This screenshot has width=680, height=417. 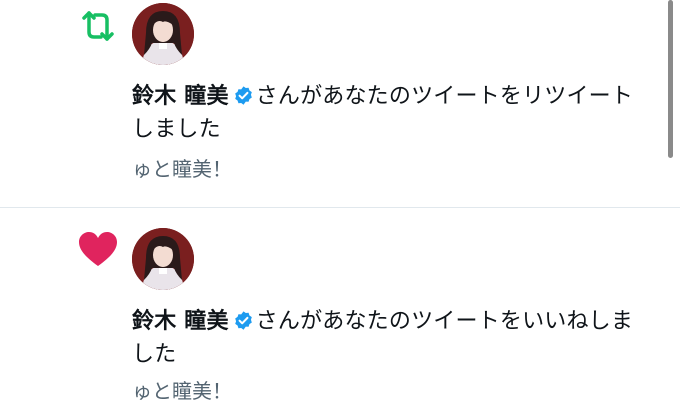 What do you see at coordinates (98, 250) in the screenshot?
I see `heart-icon` at bounding box center [98, 250].